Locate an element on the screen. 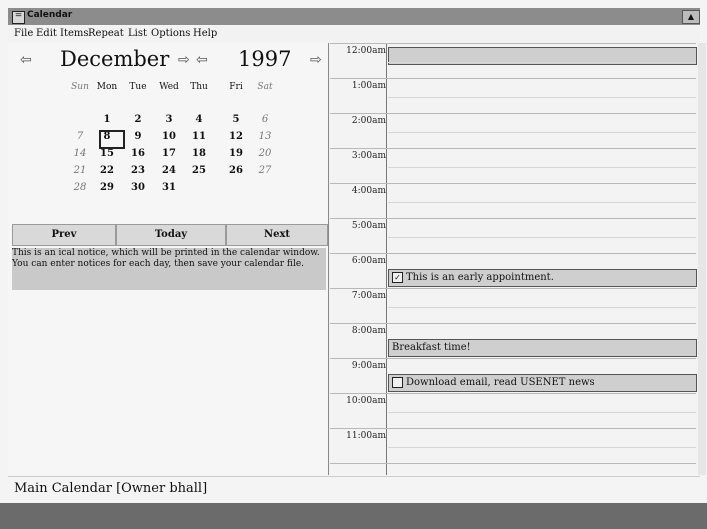  calendar-day: 10 is located at coordinates (169, 136).